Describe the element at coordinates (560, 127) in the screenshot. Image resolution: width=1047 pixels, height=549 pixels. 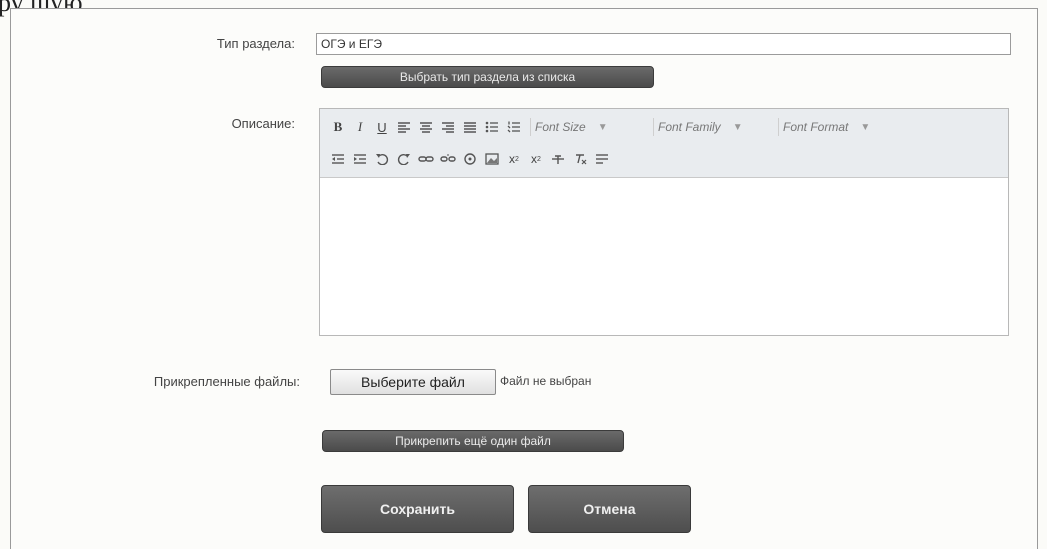
I see `font-size-select-label: Font Size` at that location.